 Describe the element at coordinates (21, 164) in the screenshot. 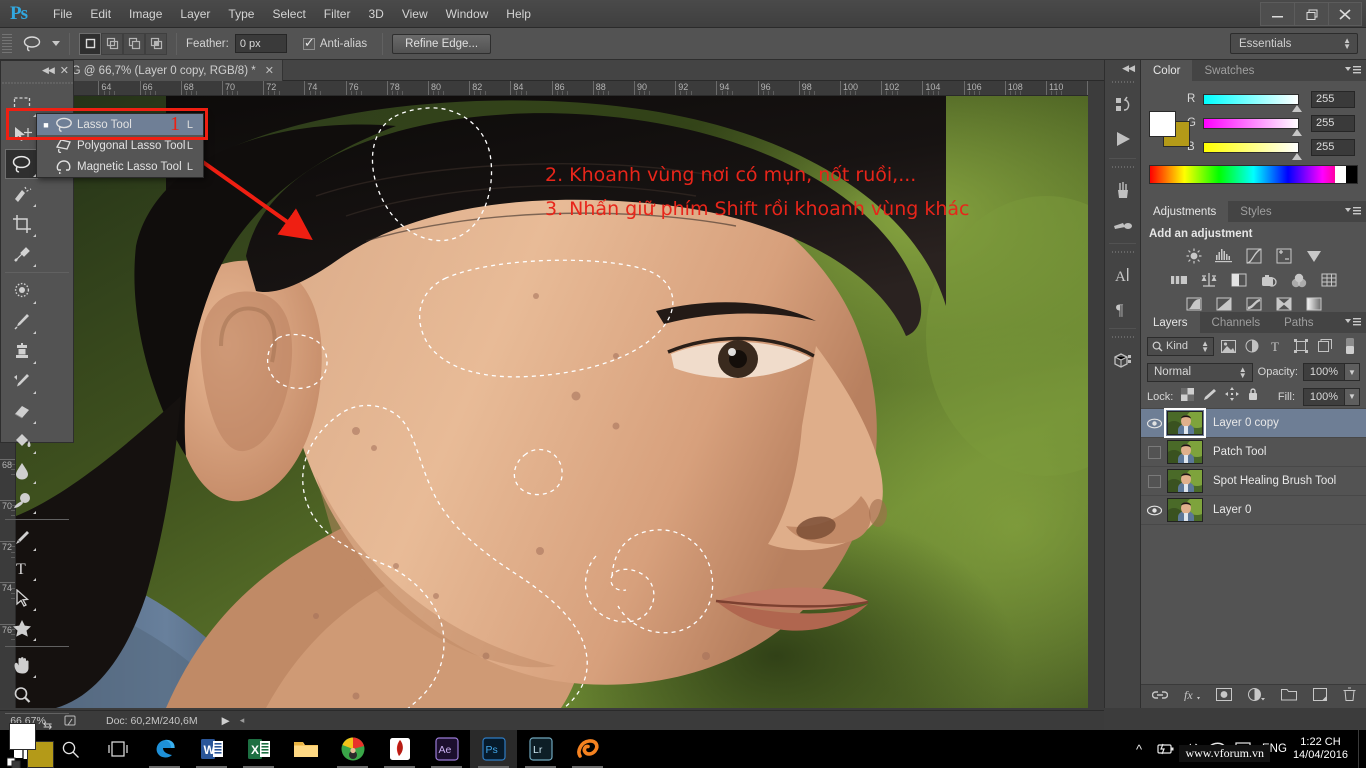

I see `lasso-tool` at that location.